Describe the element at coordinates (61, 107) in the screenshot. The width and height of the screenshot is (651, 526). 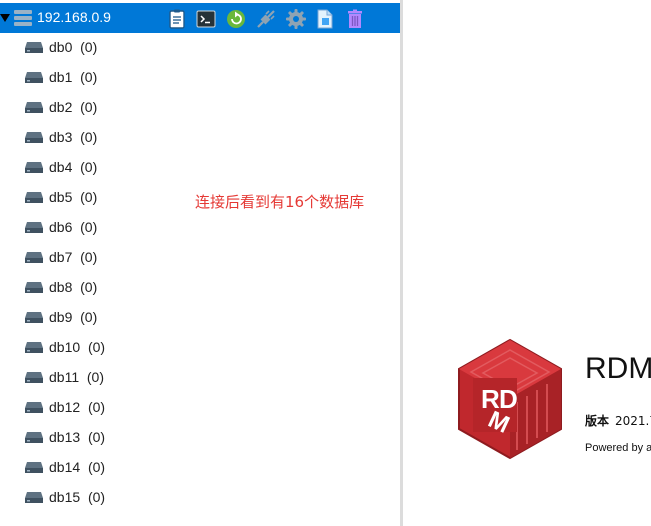
I see `database-name: db2` at that location.